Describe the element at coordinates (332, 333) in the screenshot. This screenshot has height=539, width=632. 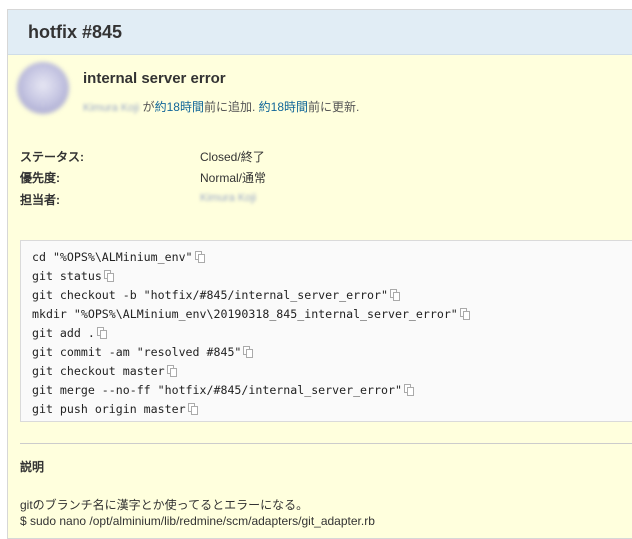
I see `code-line: git add .` at that location.